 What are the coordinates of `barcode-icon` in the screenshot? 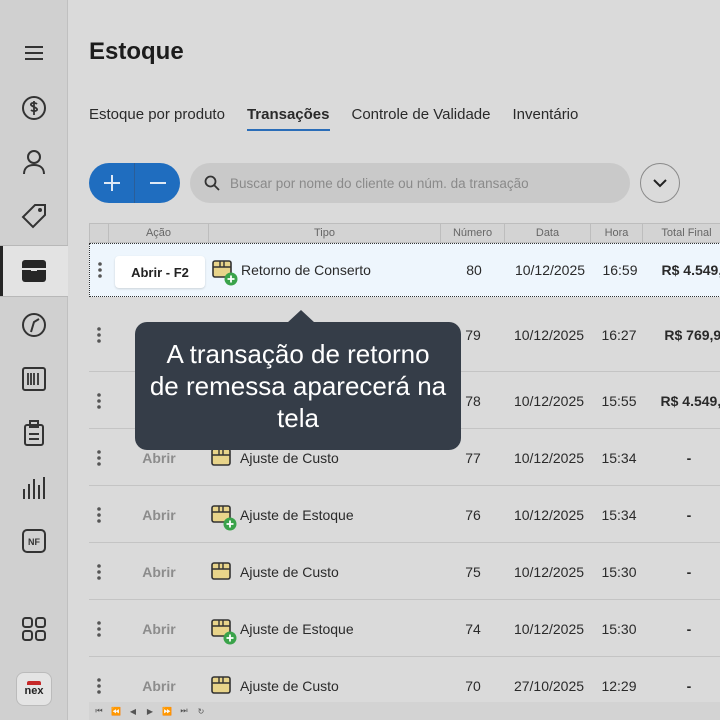 It's located at (34, 379).